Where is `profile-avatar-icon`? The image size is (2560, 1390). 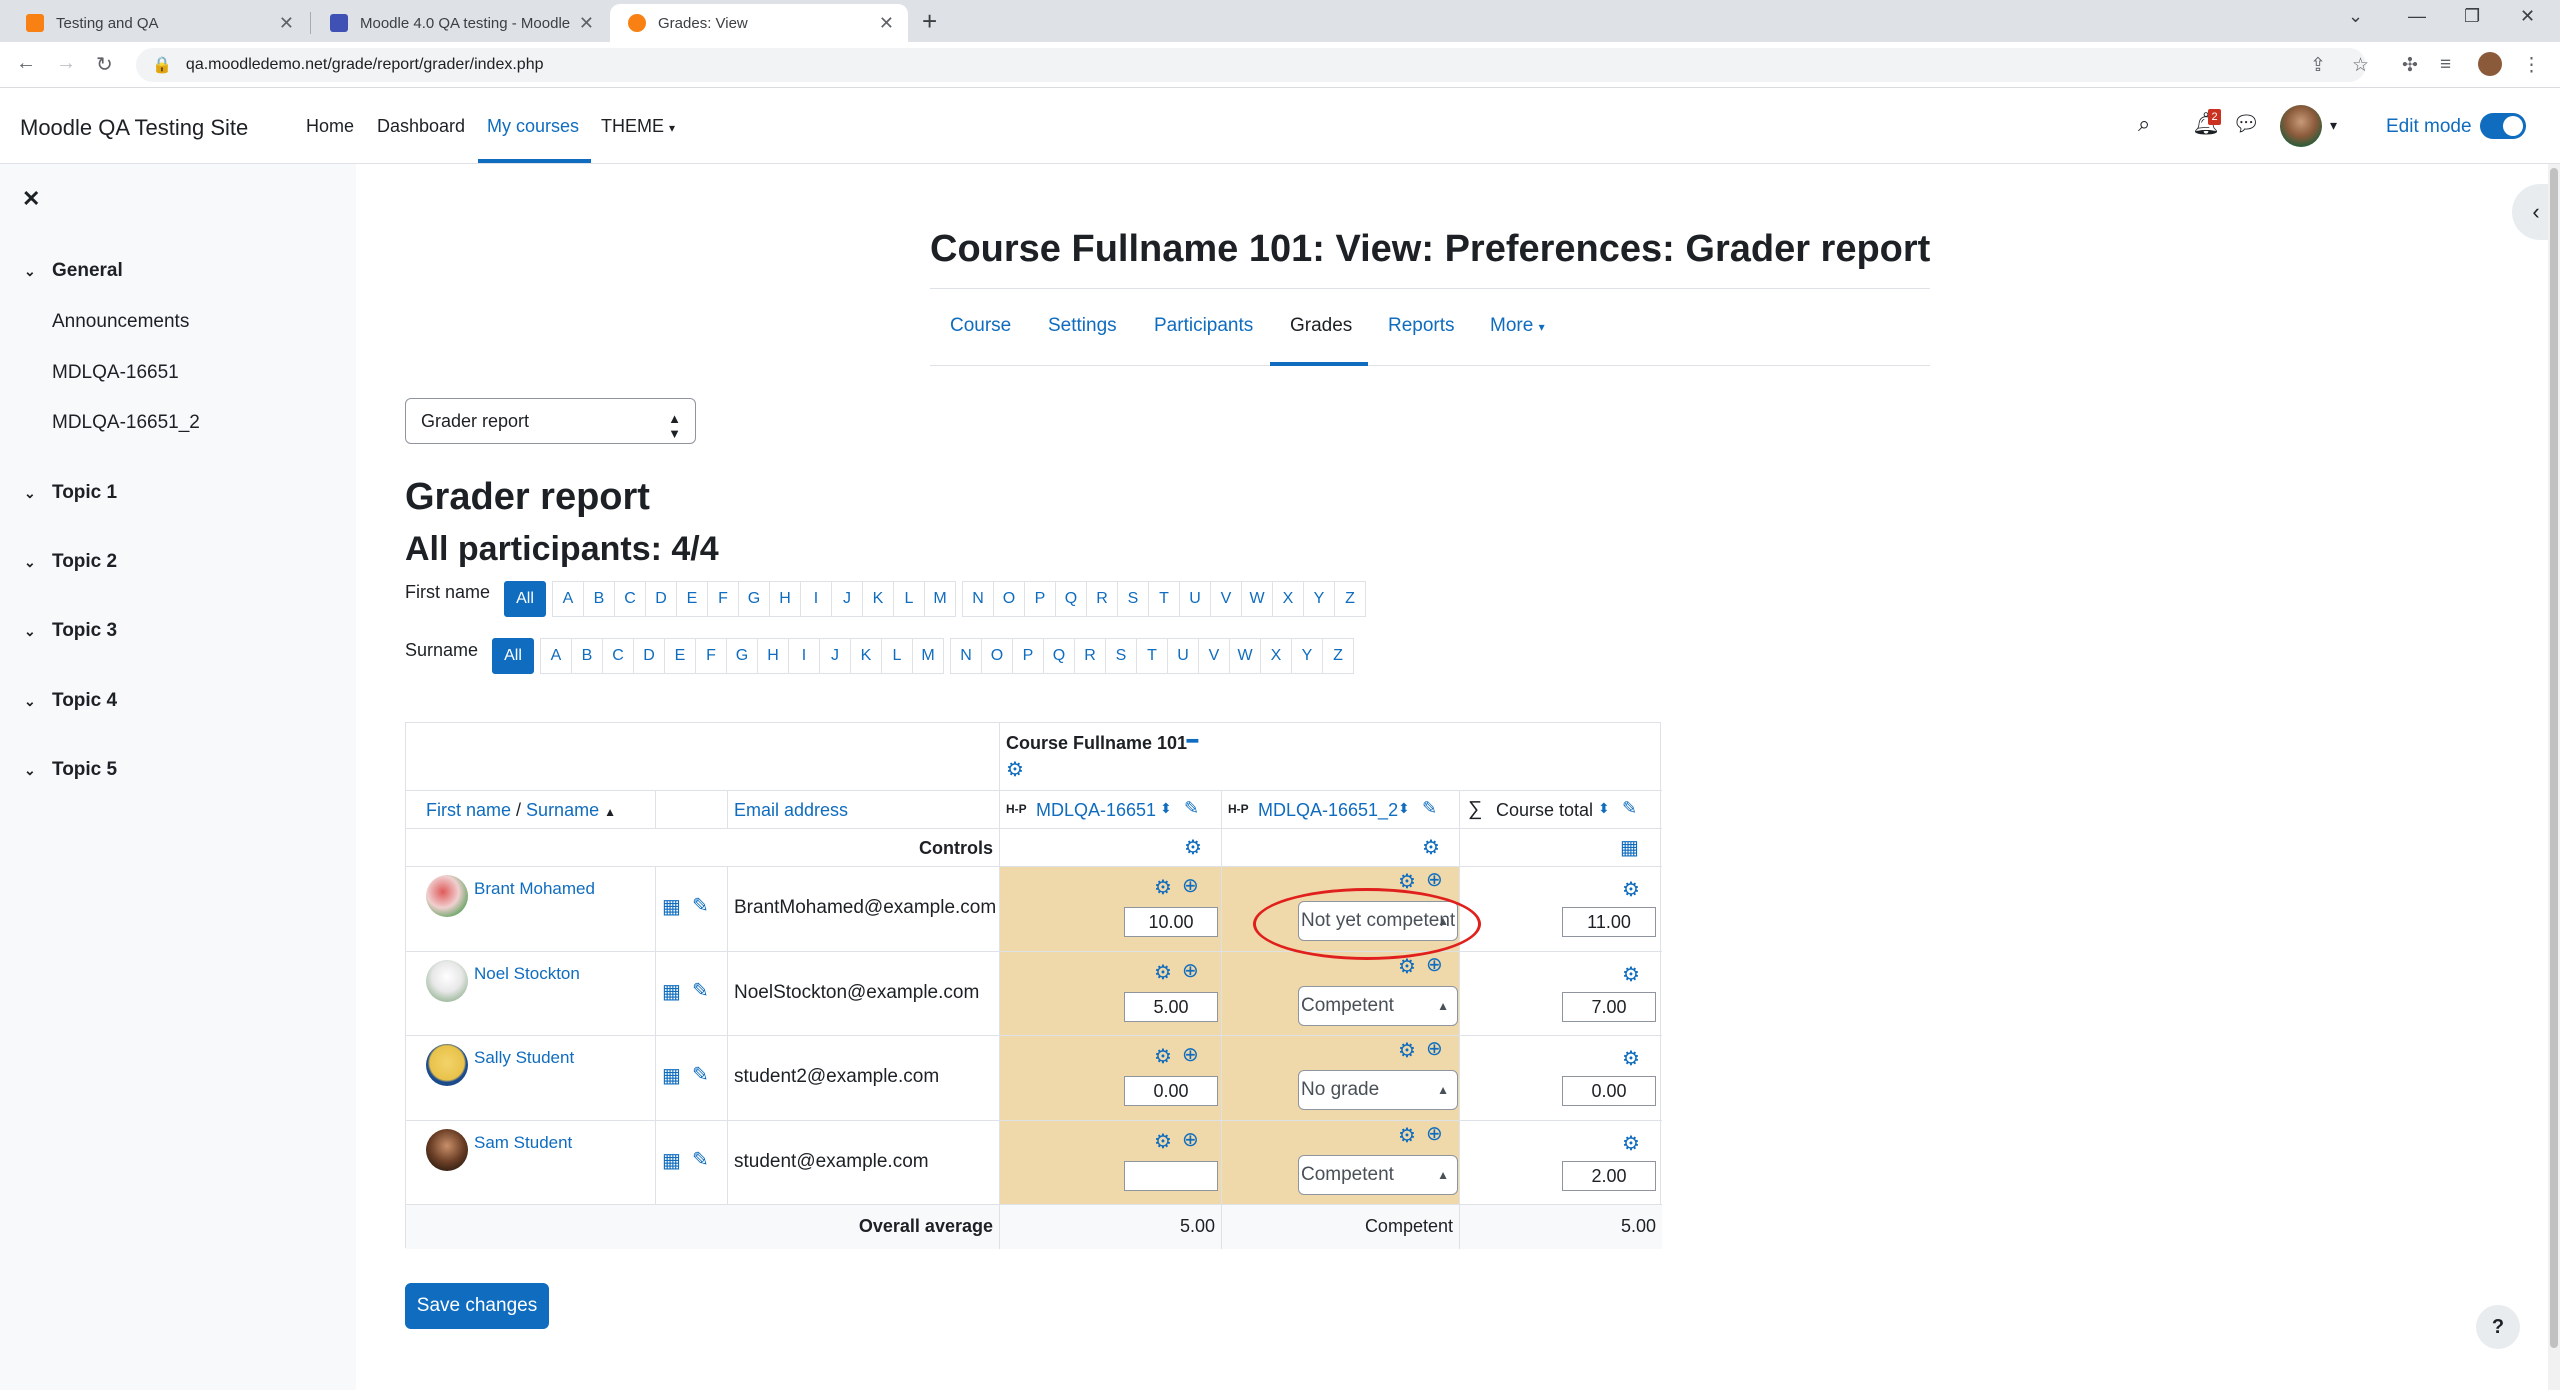
profile-avatar-icon is located at coordinates (2490, 64).